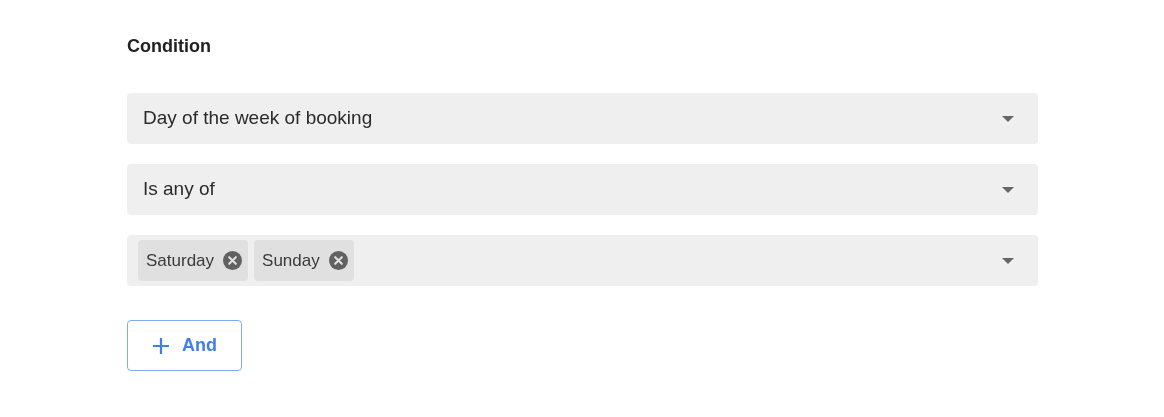  Describe the element at coordinates (161, 345) in the screenshot. I see `plus-icon` at that location.